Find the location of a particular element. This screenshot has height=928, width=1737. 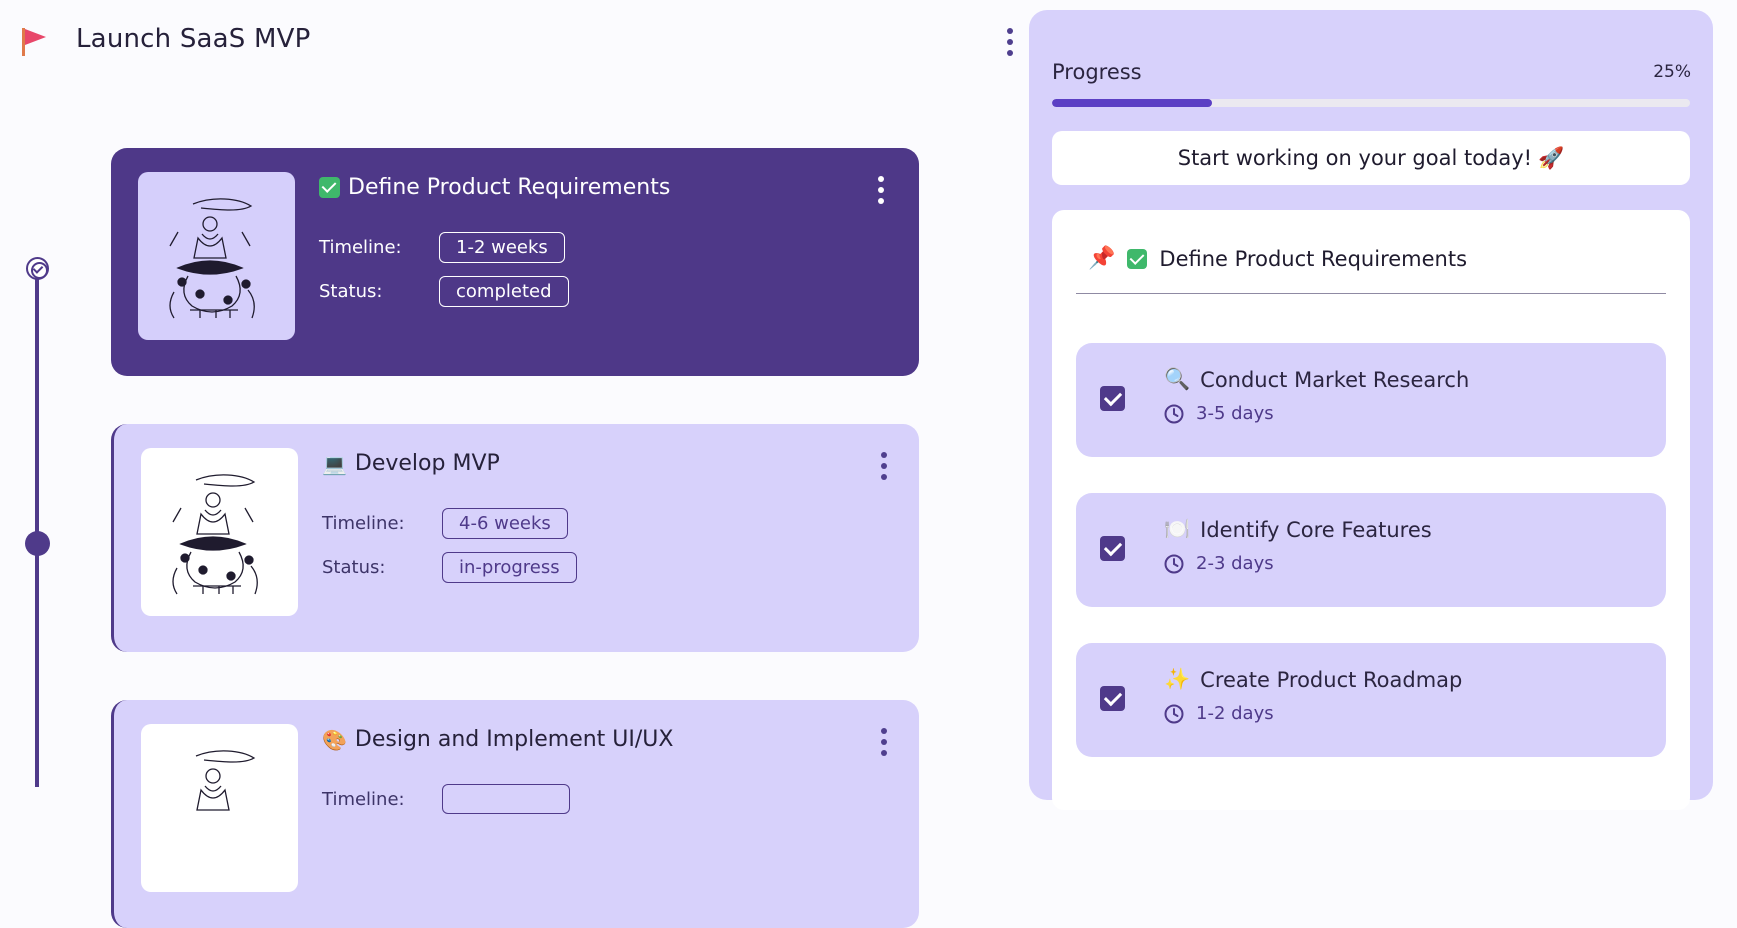

task-item: ✨ Create Product Roadmap 1-2 days is located at coordinates (1371, 700).